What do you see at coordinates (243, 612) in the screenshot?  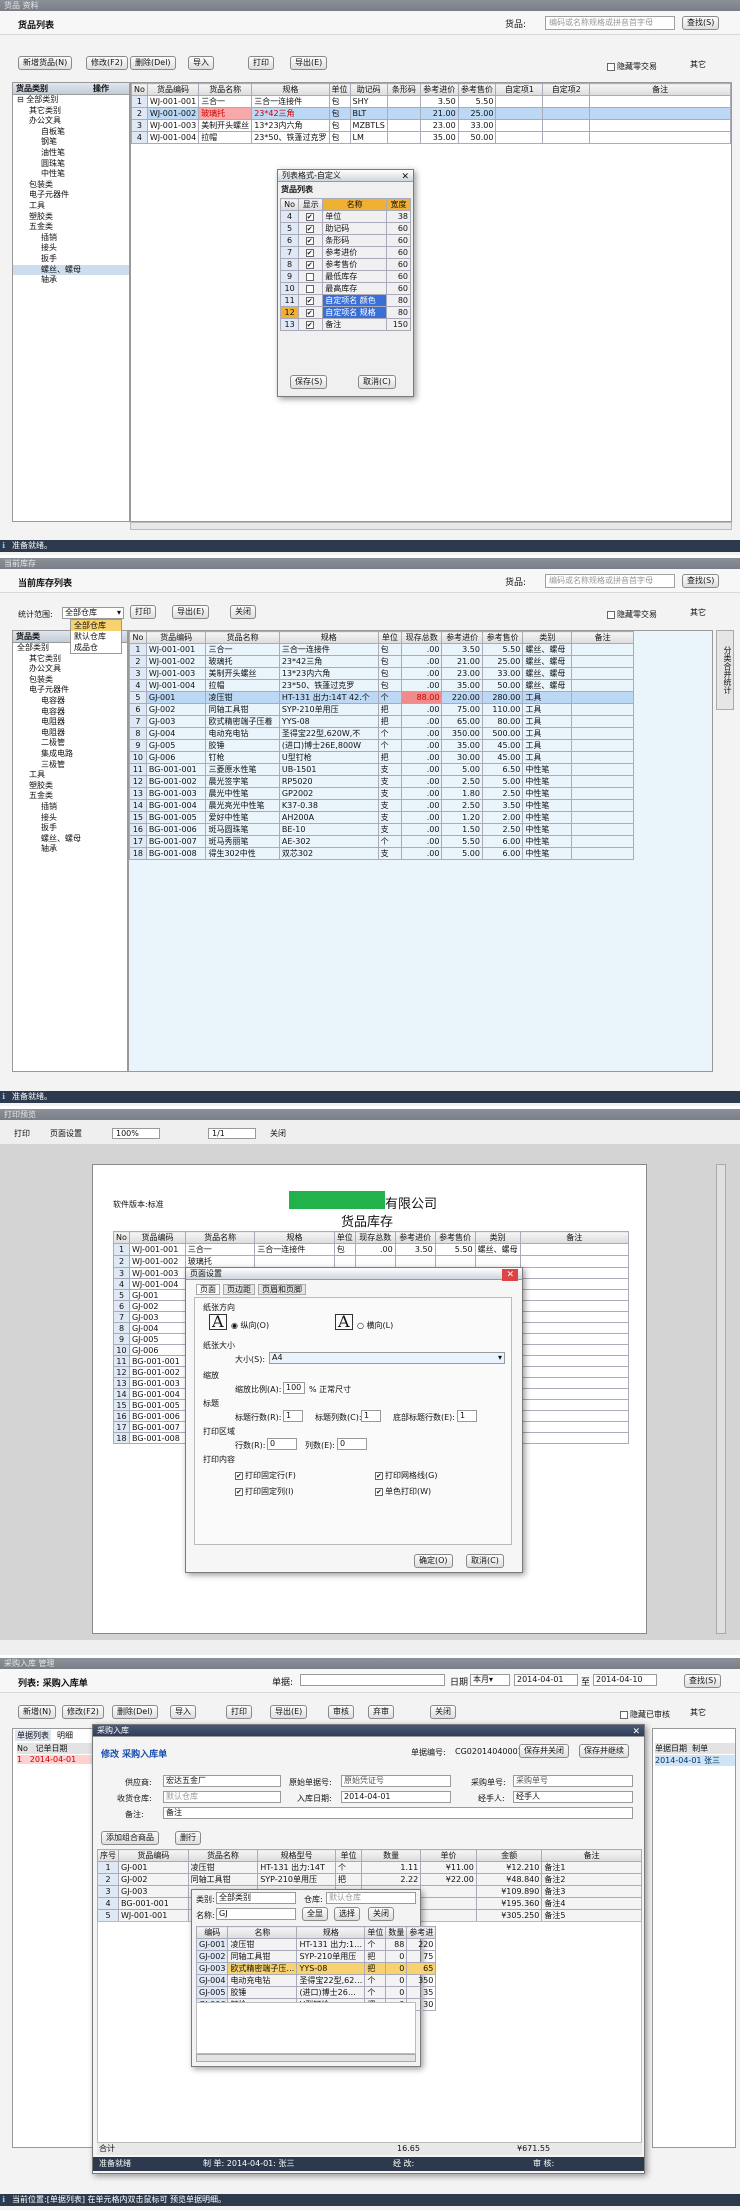 I see `toolbar-button-2: 关闭` at bounding box center [243, 612].